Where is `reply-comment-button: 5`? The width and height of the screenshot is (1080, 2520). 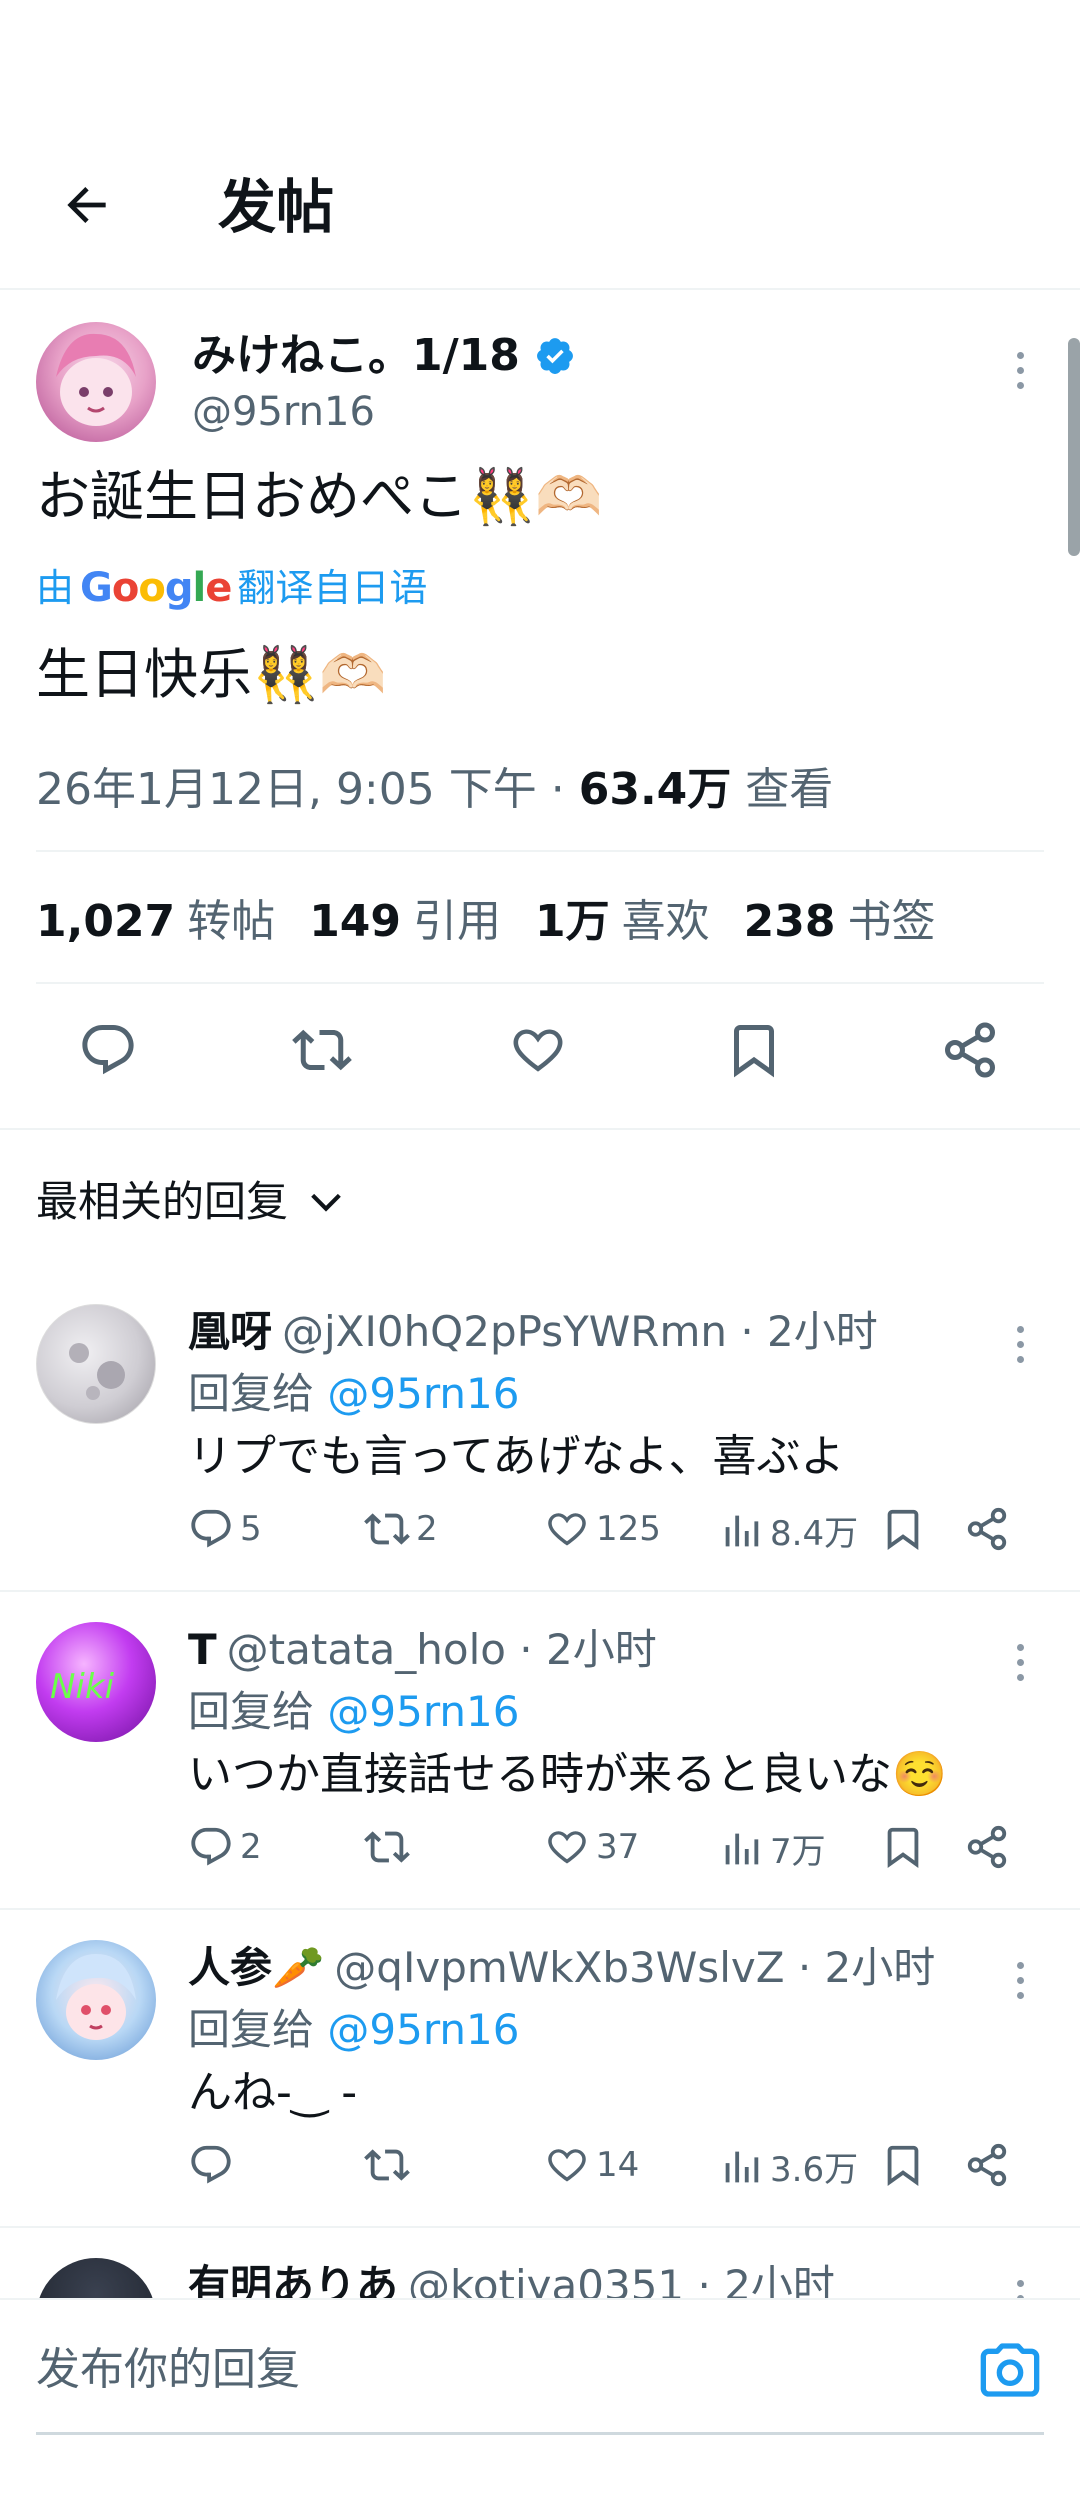
reply-comment-button: 5 is located at coordinates (225, 1529).